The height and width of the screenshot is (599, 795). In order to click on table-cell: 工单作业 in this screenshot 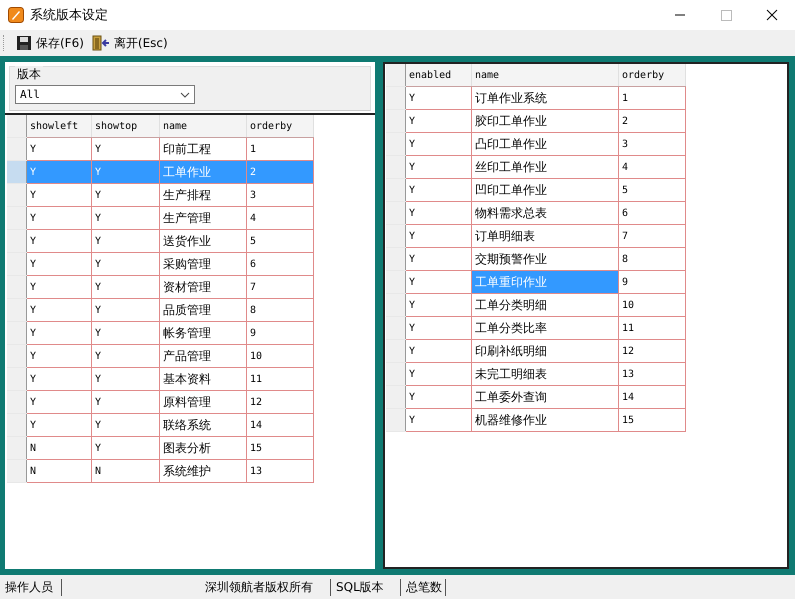, I will do `click(203, 172)`.